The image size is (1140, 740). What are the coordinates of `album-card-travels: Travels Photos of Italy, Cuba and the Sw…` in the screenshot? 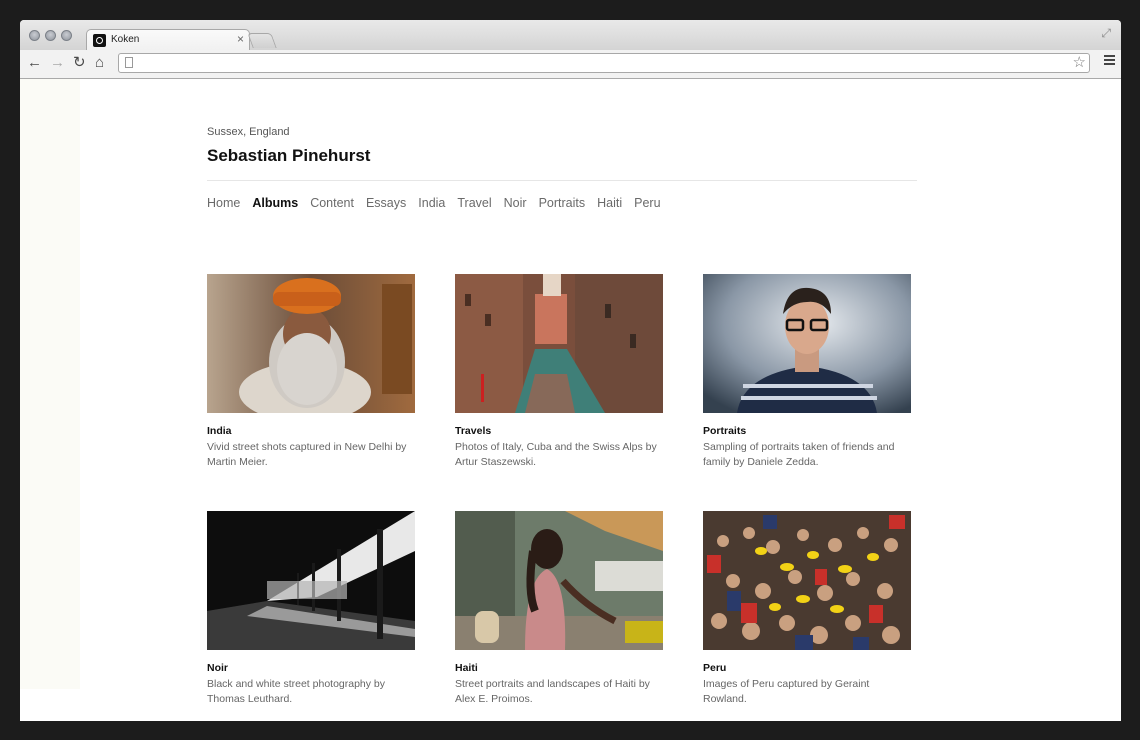 It's located at (565, 372).